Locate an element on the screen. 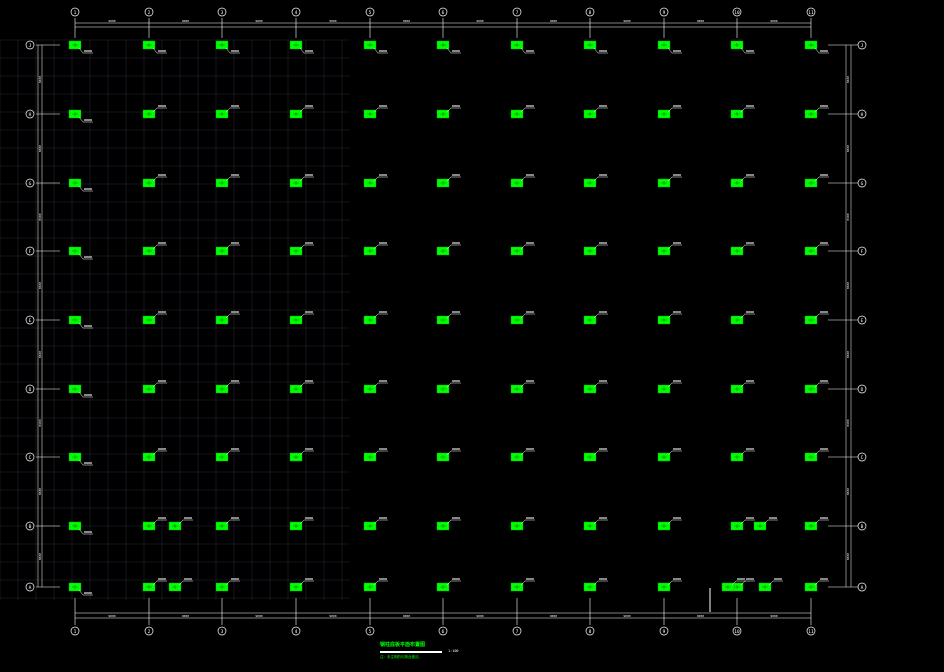 Image resolution: width=944 pixels, height=672 pixels. column-label-top: 4 is located at coordinates (296, 13).